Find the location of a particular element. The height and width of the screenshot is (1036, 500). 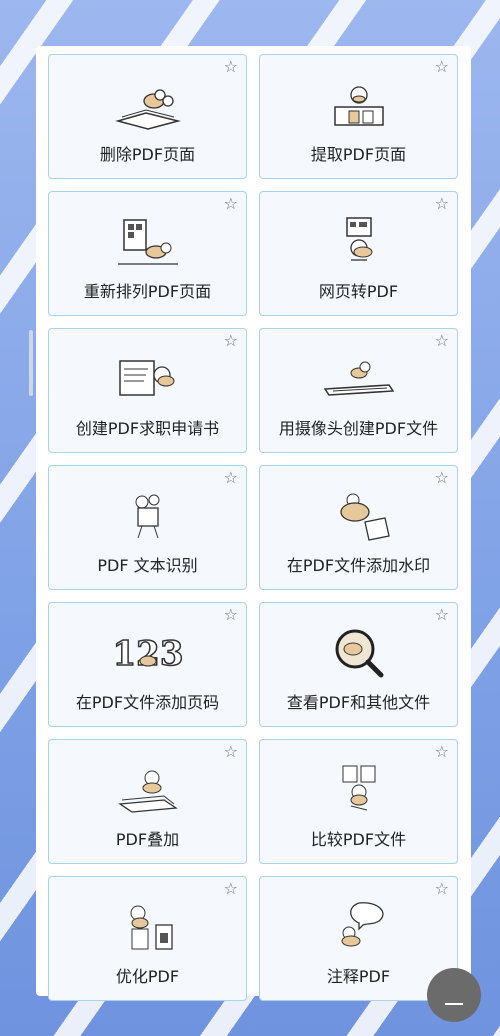

menu-icon is located at coordinates (454, 1004).